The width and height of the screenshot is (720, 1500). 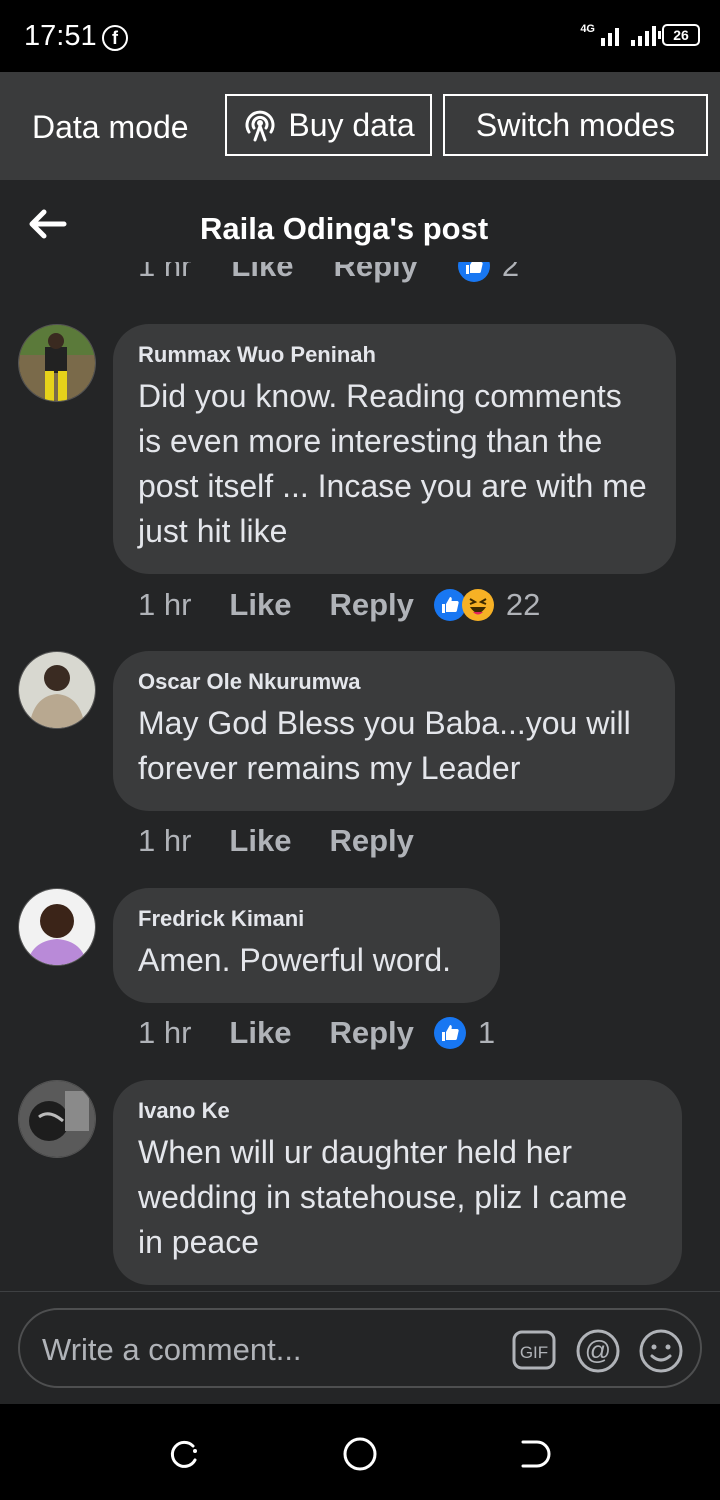 I want to click on comment-input, so click(x=262, y=1350).